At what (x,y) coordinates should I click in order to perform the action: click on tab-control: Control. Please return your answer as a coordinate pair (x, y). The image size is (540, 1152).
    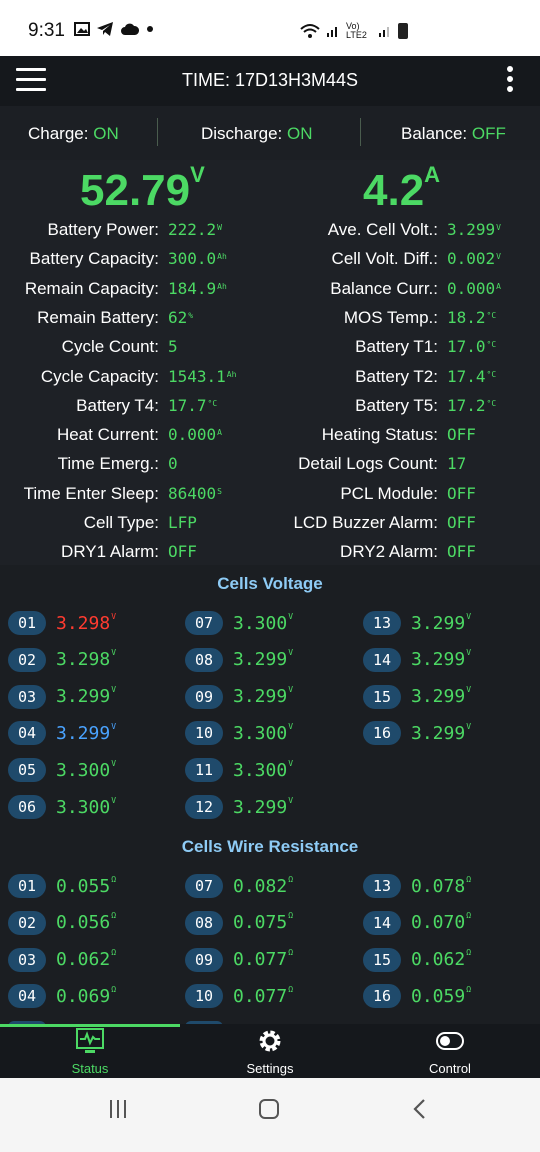
    Looking at the image, I should click on (450, 1052).